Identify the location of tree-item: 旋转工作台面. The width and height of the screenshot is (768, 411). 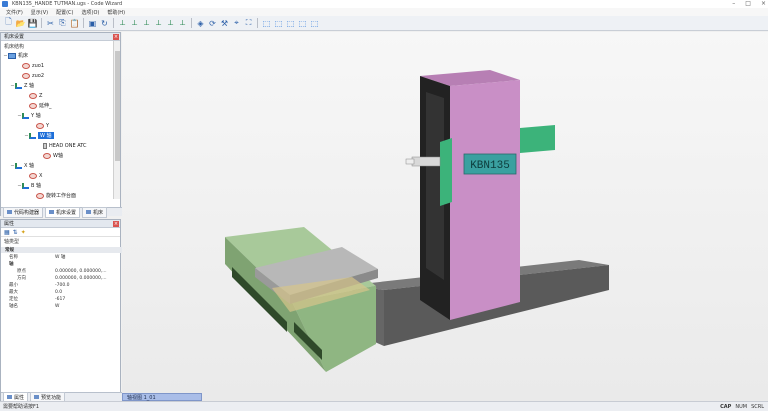
(38, 195).